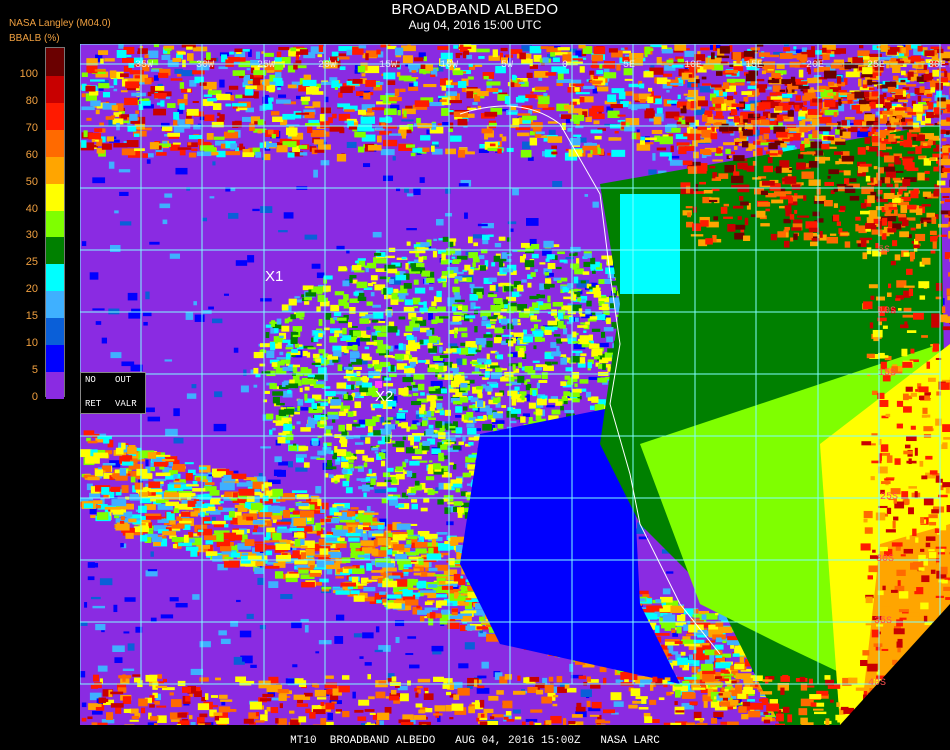  I want to click on latitude-label: 5S, so click(884, 250).